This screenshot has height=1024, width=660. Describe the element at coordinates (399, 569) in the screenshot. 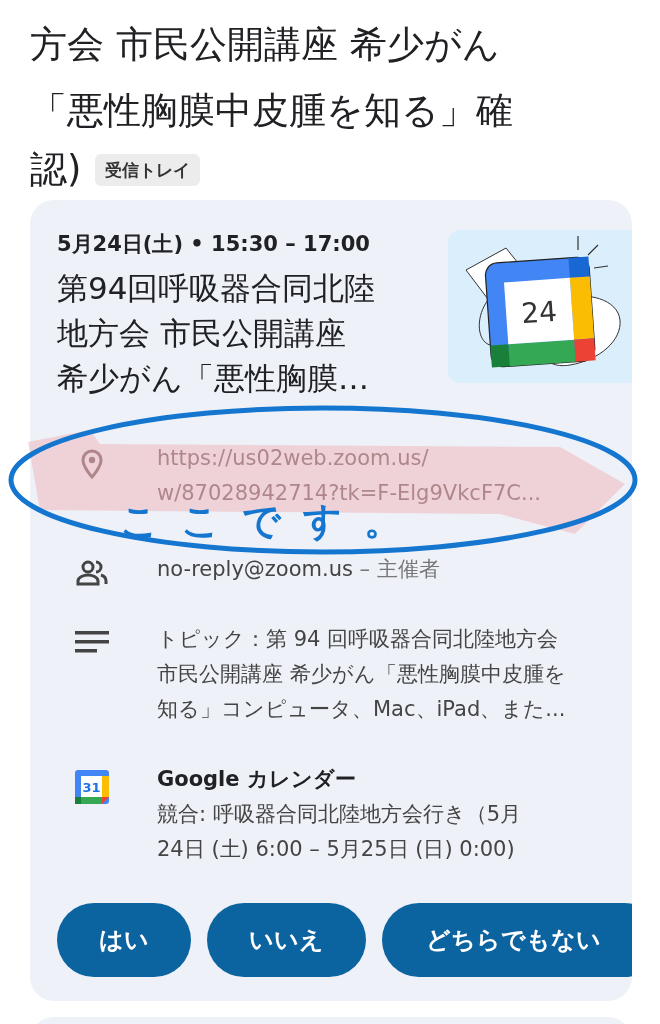

I see `organizer-role: – 主催者` at that location.